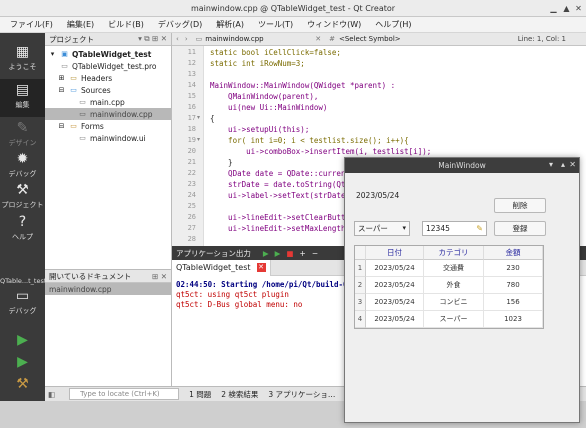 This screenshot has width=586, height=428. What do you see at coordinates (22, 361) in the screenshot?
I see `debug-run-button: ▶` at bounding box center [22, 361].